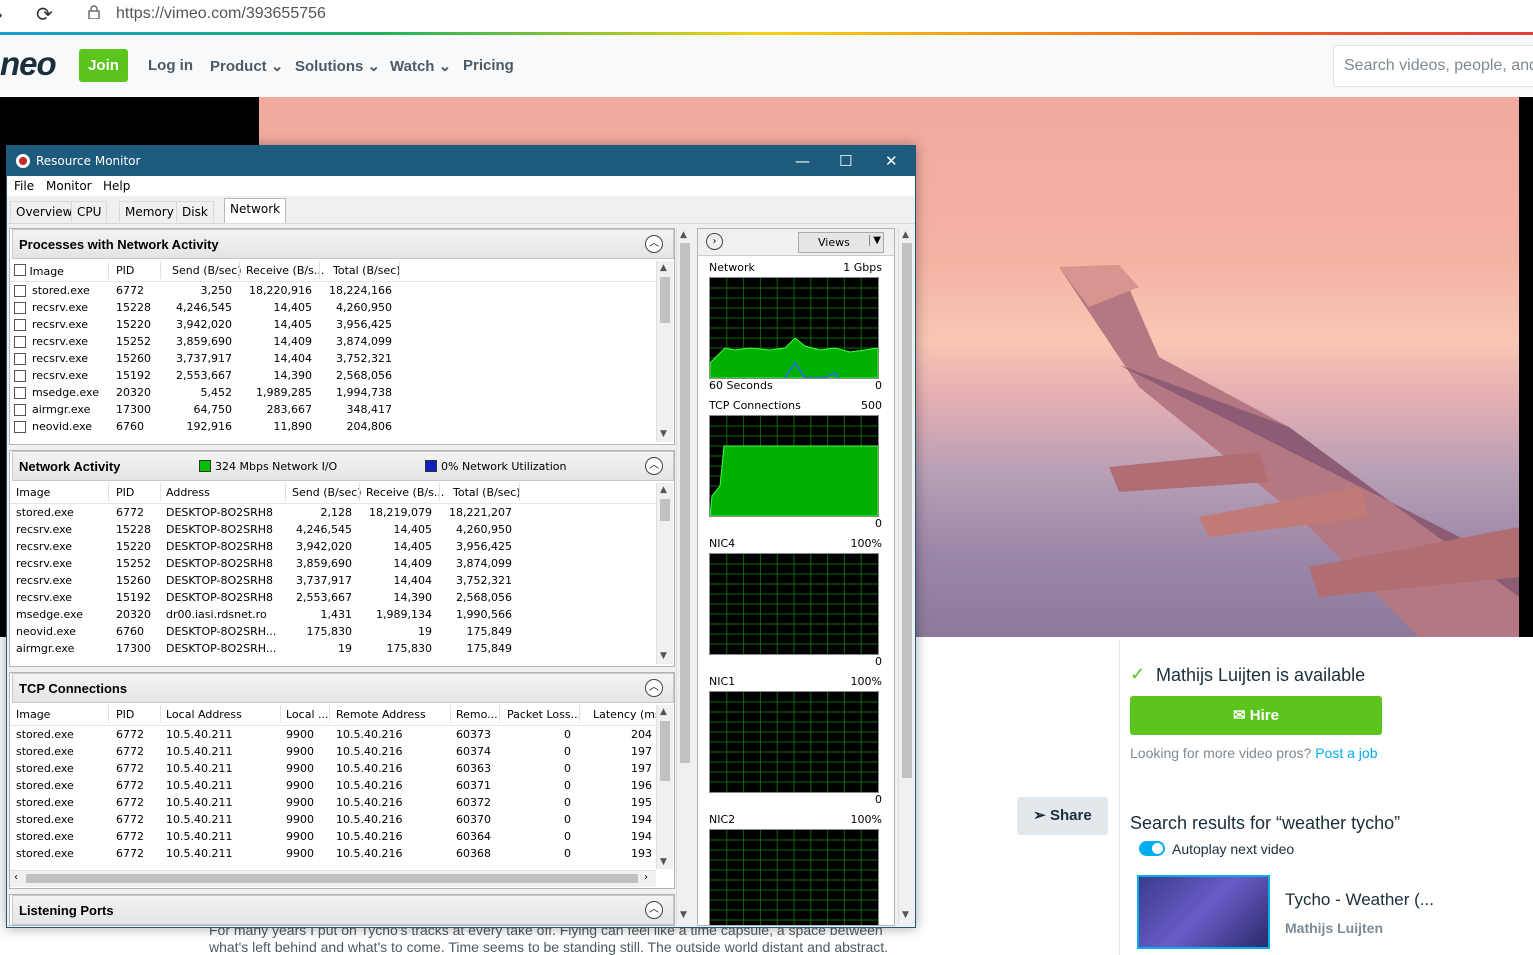 The height and width of the screenshot is (955, 1533). Describe the element at coordinates (44, 211) in the screenshot. I see `tab-overview: Overview` at that location.